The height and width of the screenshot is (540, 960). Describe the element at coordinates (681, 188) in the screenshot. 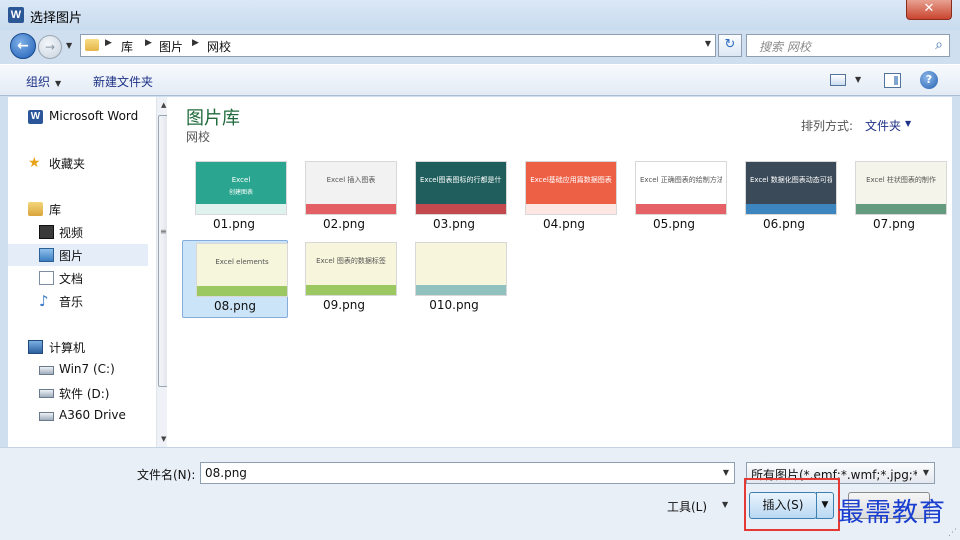

I see `image-thumbnail: Excel 正确图表的绘制方法` at that location.